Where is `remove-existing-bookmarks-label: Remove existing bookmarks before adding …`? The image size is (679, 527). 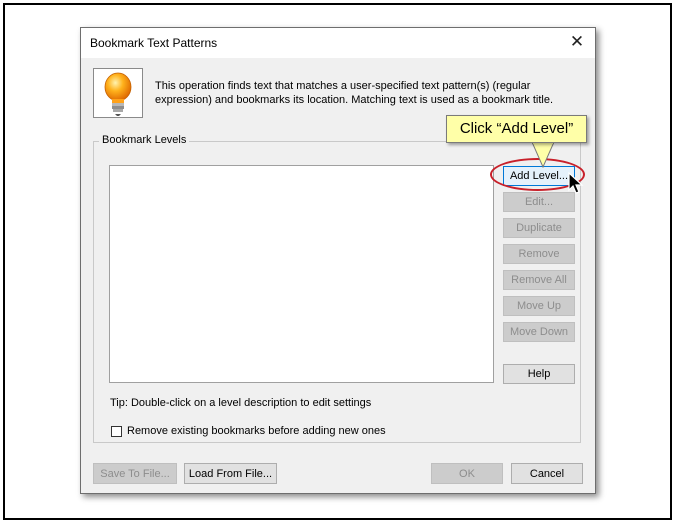
remove-existing-bookmarks-label: Remove existing bookmarks before adding … is located at coordinates (256, 431).